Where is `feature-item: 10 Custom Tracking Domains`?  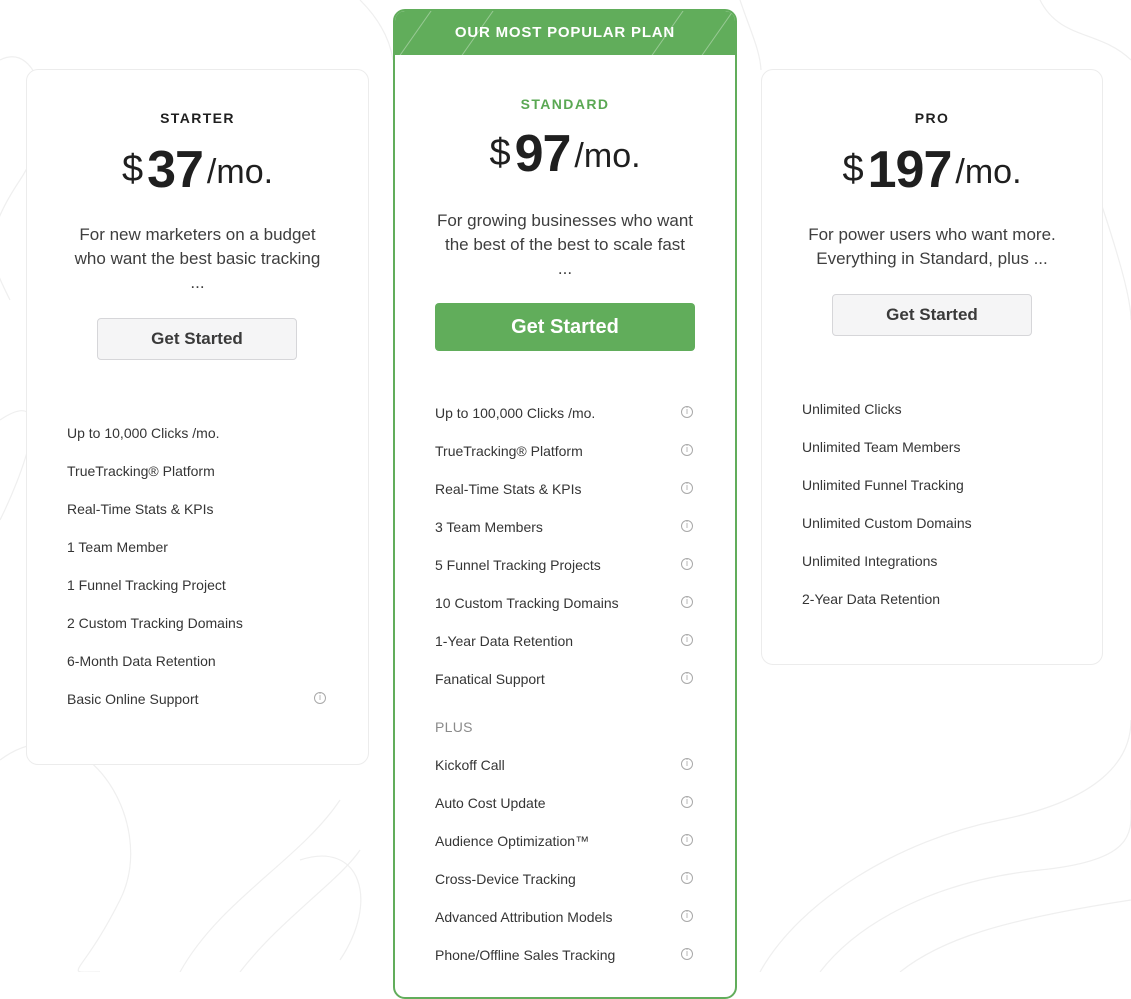
feature-item: 10 Custom Tracking Domains is located at coordinates (527, 603).